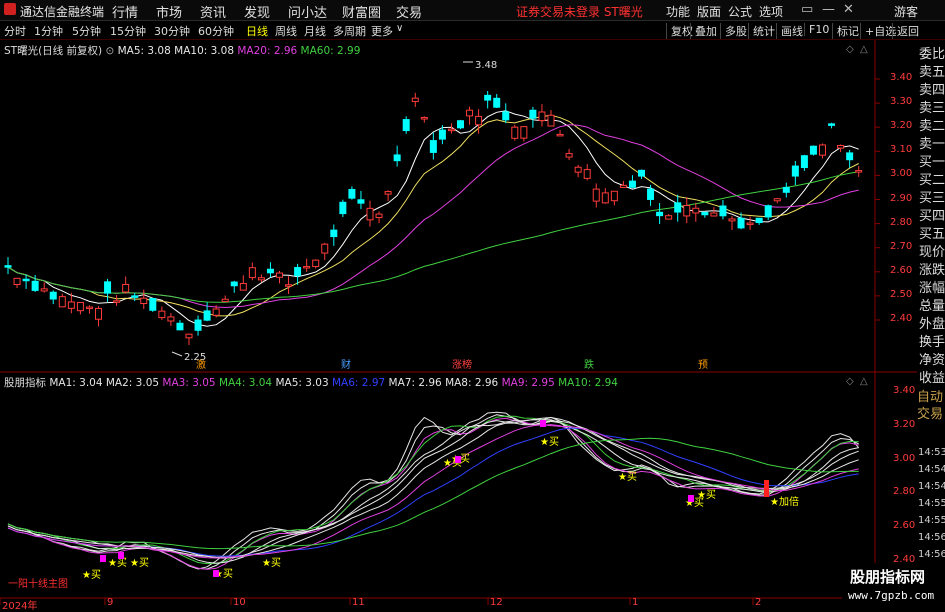 Image resolution: width=945 pixels, height=612 pixels. What do you see at coordinates (315, 31) in the screenshot?
I see `period-monthly: 月线` at bounding box center [315, 31].